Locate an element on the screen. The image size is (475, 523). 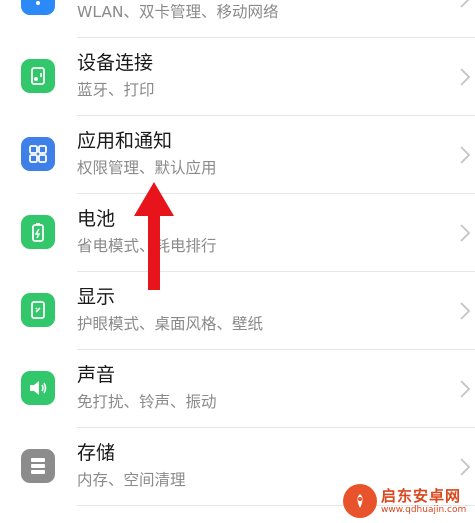
device-connection-icon is located at coordinates (38, 76).